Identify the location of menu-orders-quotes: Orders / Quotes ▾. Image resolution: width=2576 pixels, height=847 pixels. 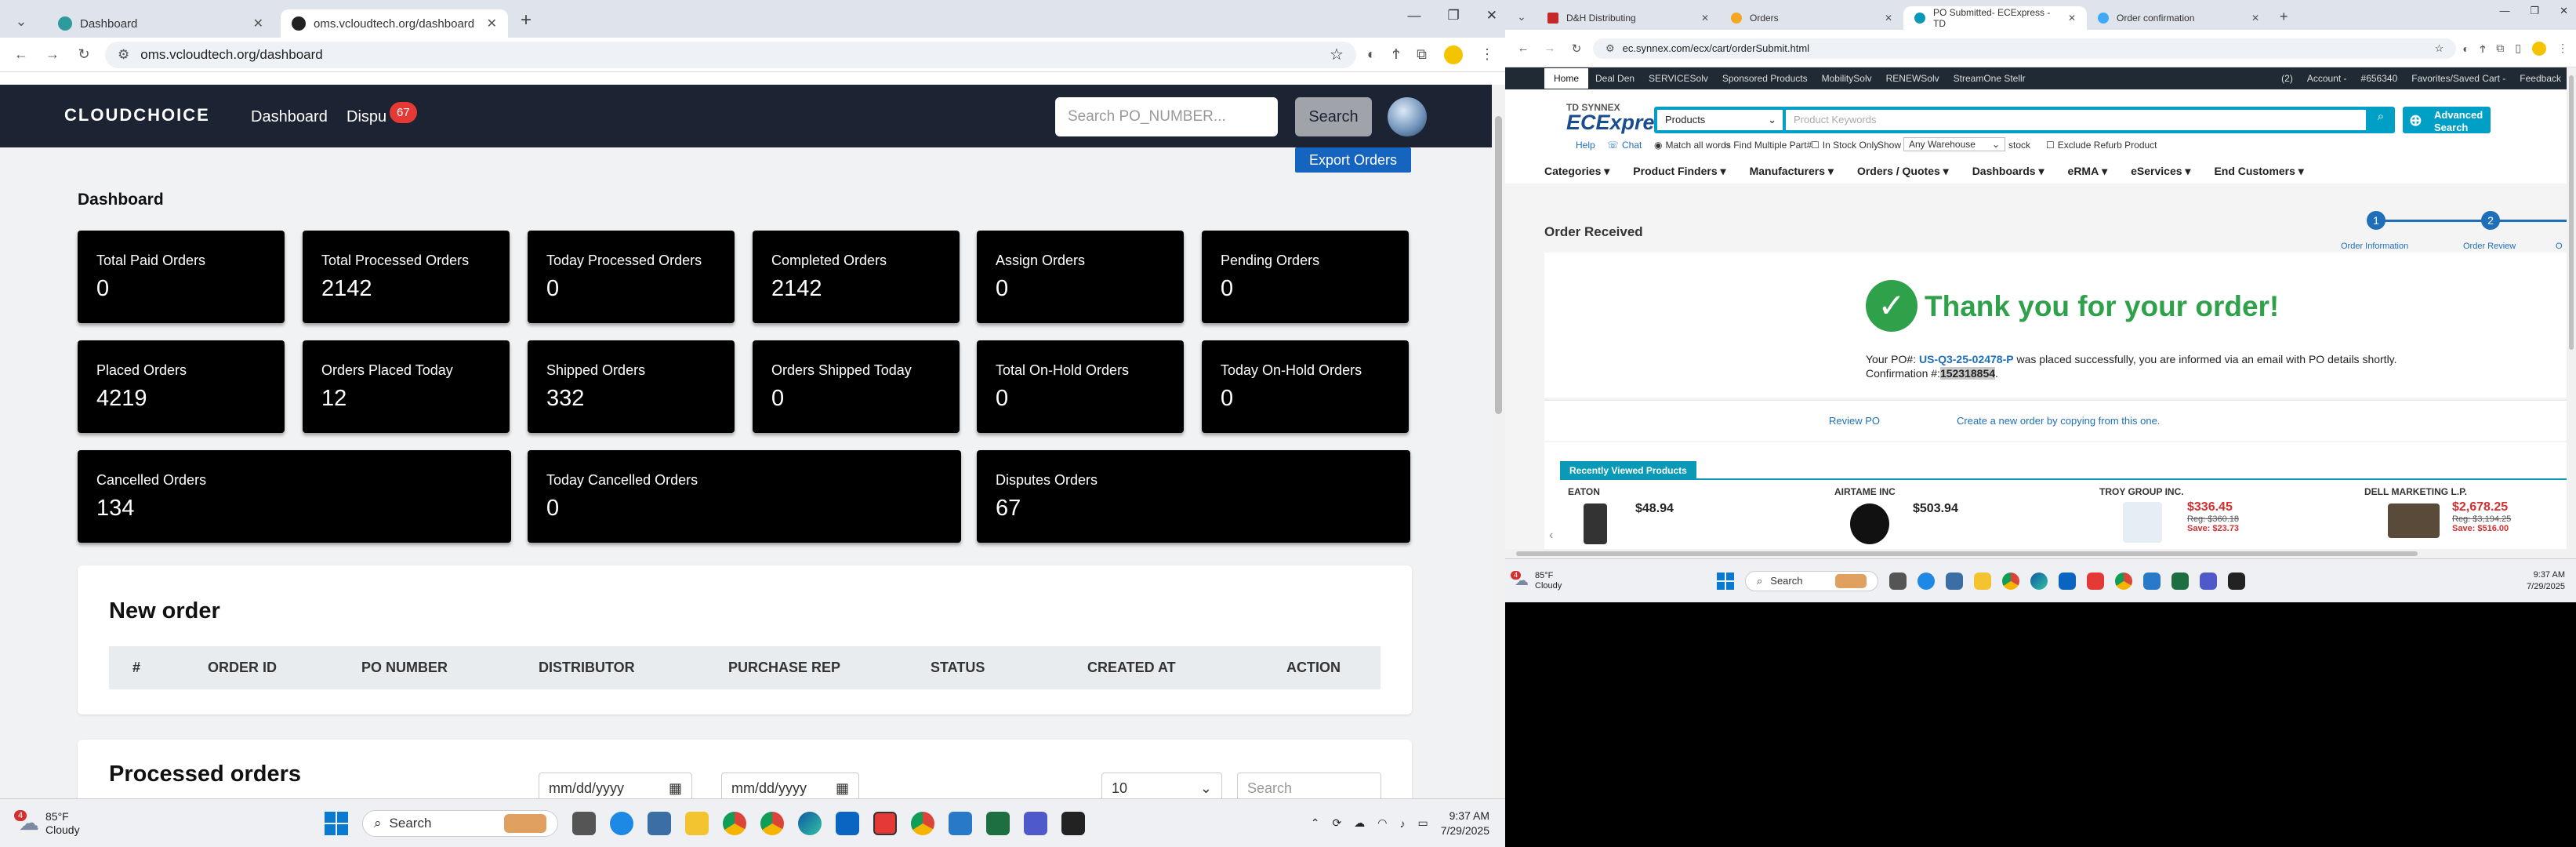
(1903, 171).